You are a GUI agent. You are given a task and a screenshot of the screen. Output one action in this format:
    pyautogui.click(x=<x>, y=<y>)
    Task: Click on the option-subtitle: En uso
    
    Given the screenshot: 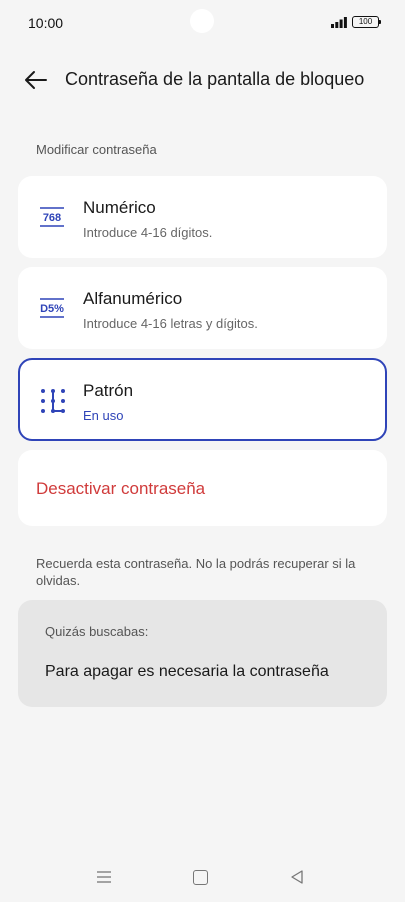 What is the action you would take?
    pyautogui.click(x=103, y=415)
    